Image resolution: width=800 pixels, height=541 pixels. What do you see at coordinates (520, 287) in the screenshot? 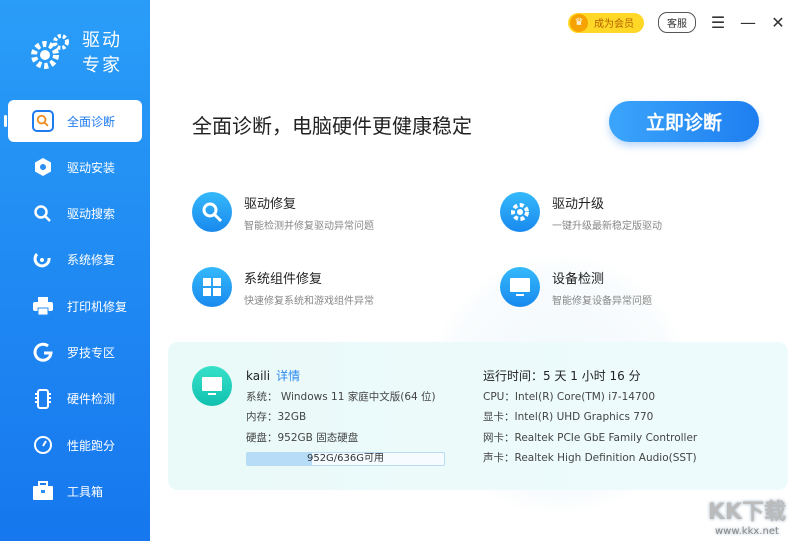
I see `monitor-icon` at bounding box center [520, 287].